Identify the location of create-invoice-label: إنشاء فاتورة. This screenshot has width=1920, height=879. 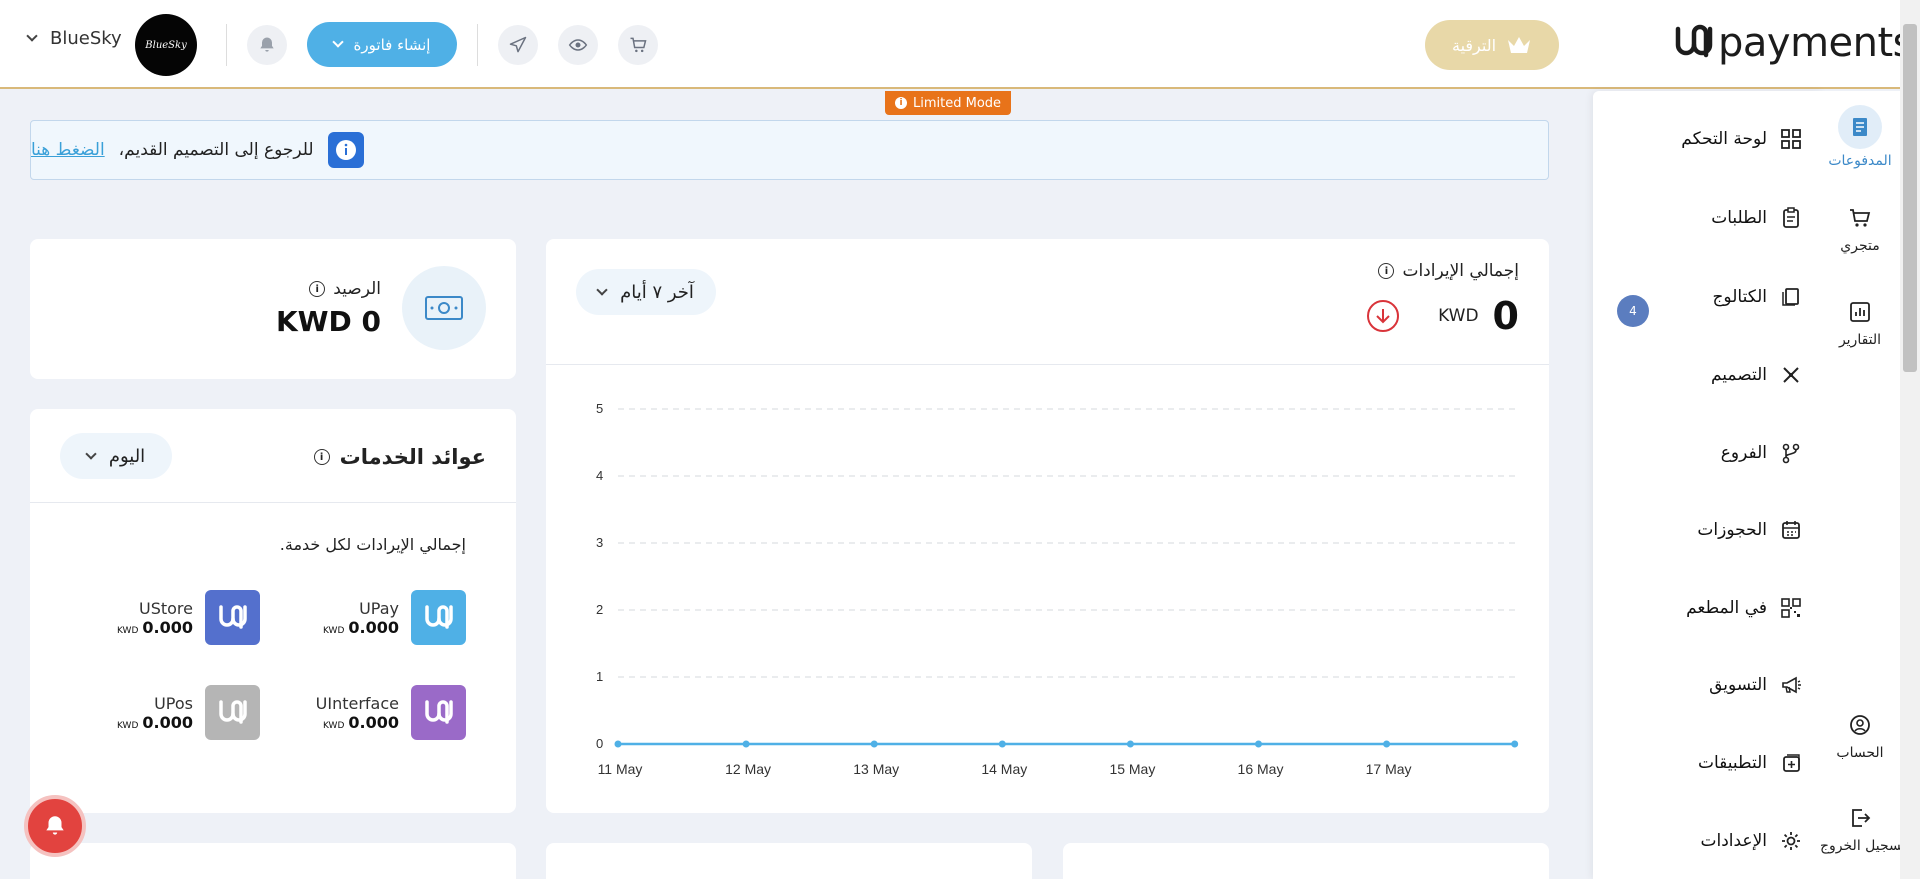
(392, 44).